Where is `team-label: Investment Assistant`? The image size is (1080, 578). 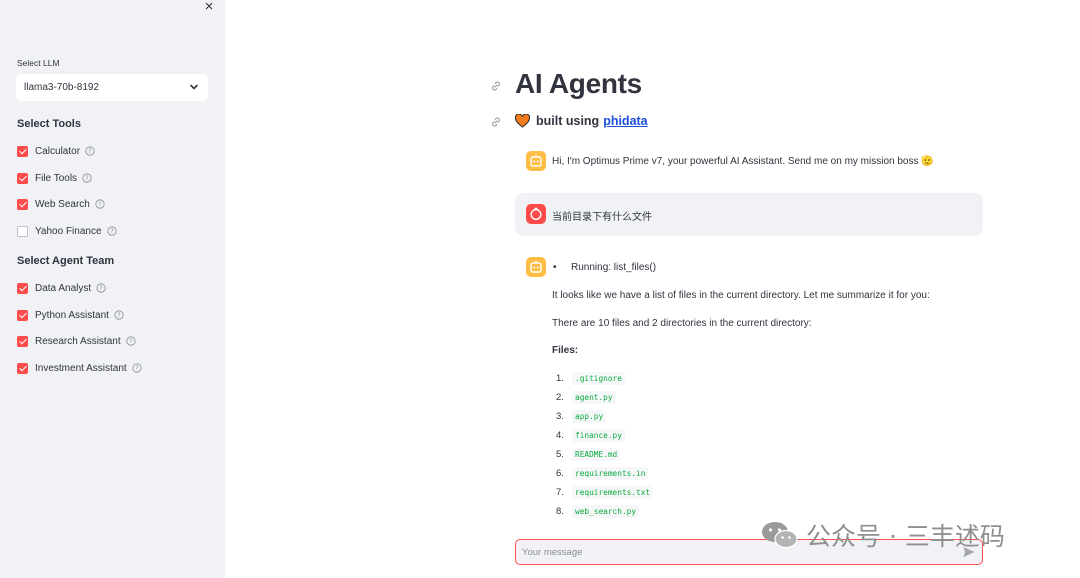
team-label: Investment Assistant is located at coordinates (81, 368).